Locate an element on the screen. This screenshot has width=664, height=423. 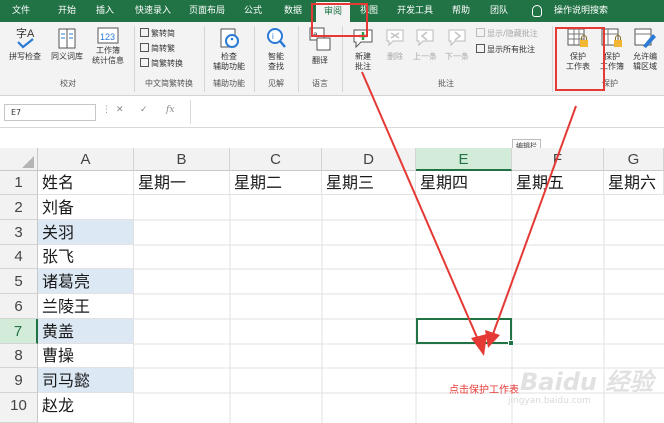
watermark-sub: jingyan.baidu.com is located at coordinates (550, 401).